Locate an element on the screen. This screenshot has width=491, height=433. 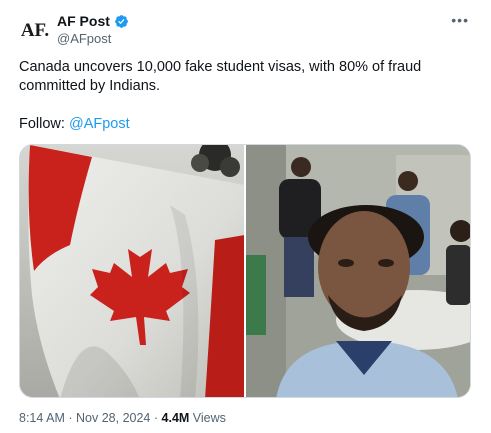
tweet-date: Nov 28, 2024 is located at coordinates (113, 418).